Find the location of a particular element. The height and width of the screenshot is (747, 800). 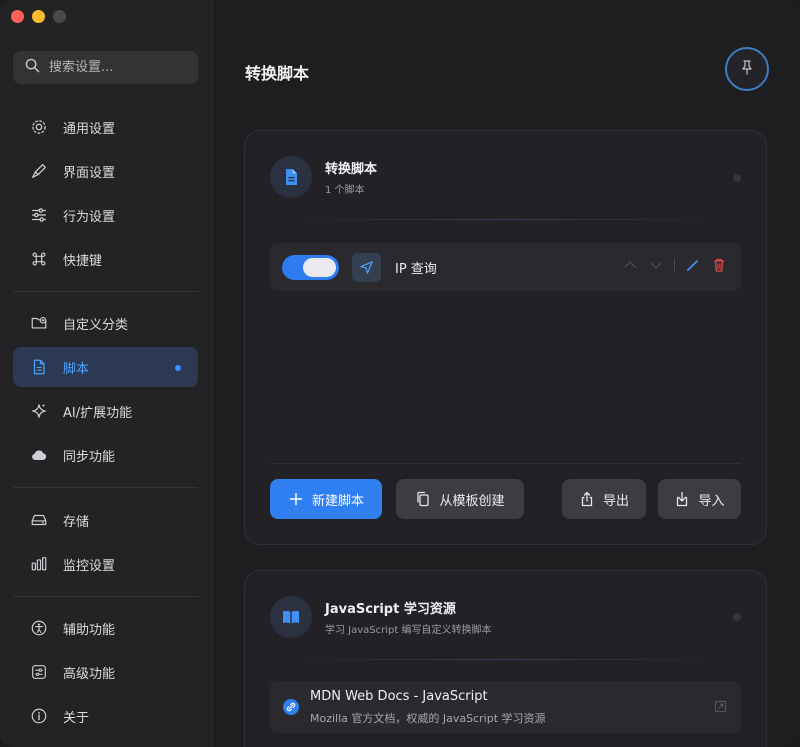

sparkles-icon is located at coordinates (39, 411).